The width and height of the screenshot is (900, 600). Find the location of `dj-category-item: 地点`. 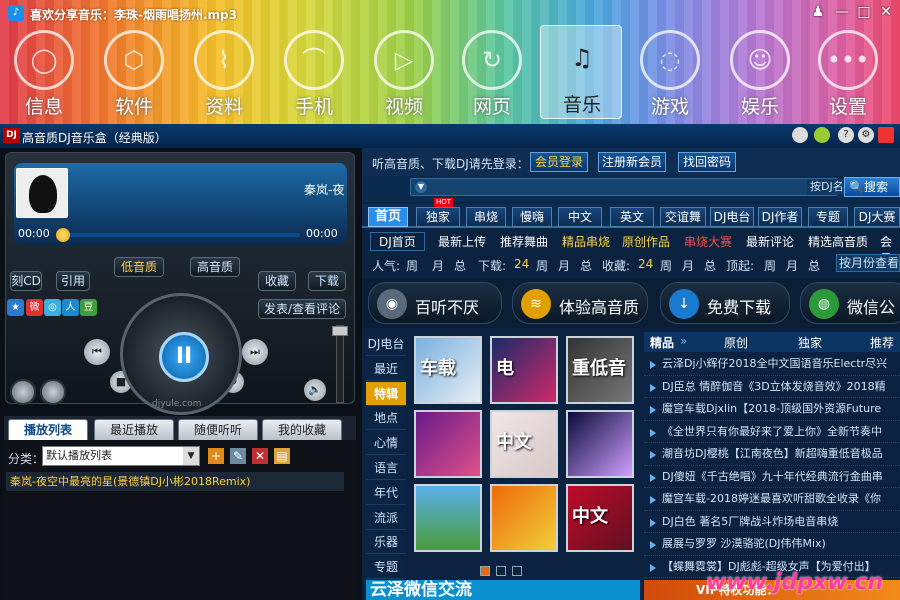

dj-category-item: 地点 is located at coordinates (386, 418).